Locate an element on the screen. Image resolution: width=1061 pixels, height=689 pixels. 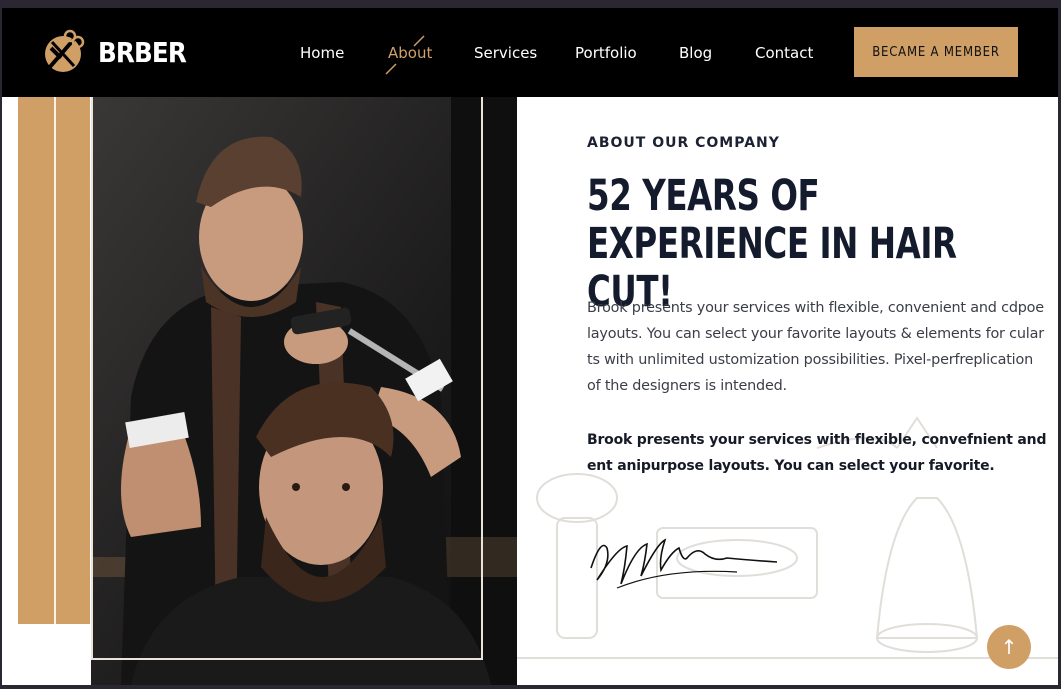
nav-item-about-label: About is located at coordinates (410, 53).